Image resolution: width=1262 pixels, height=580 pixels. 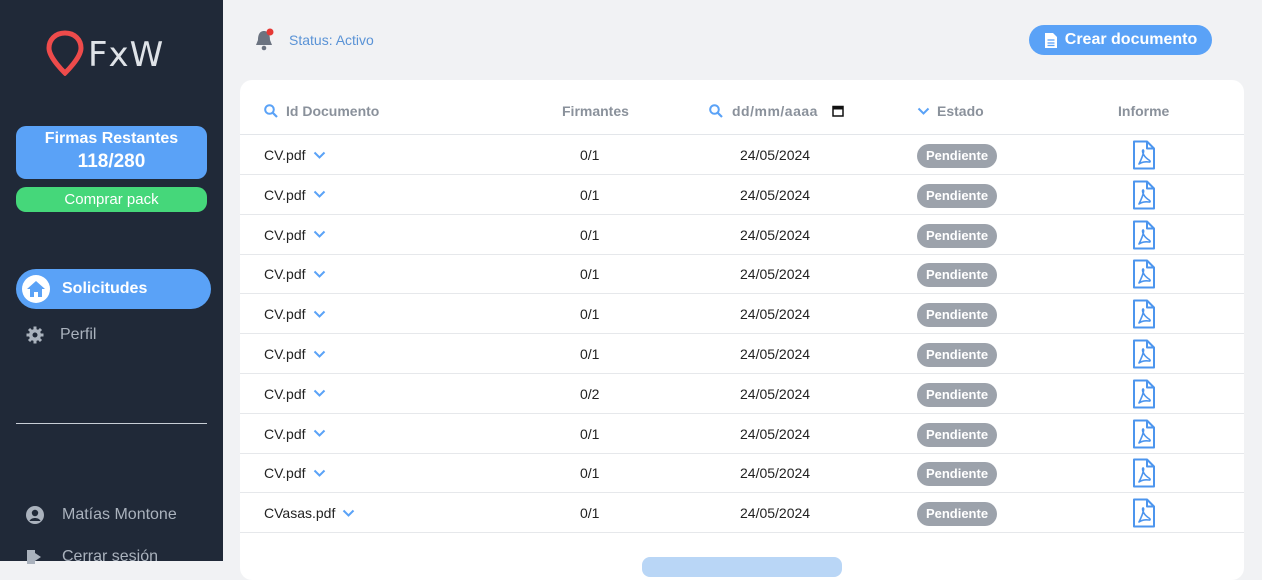 I want to click on th-estado-label: Estado, so click(x=960, y=111).